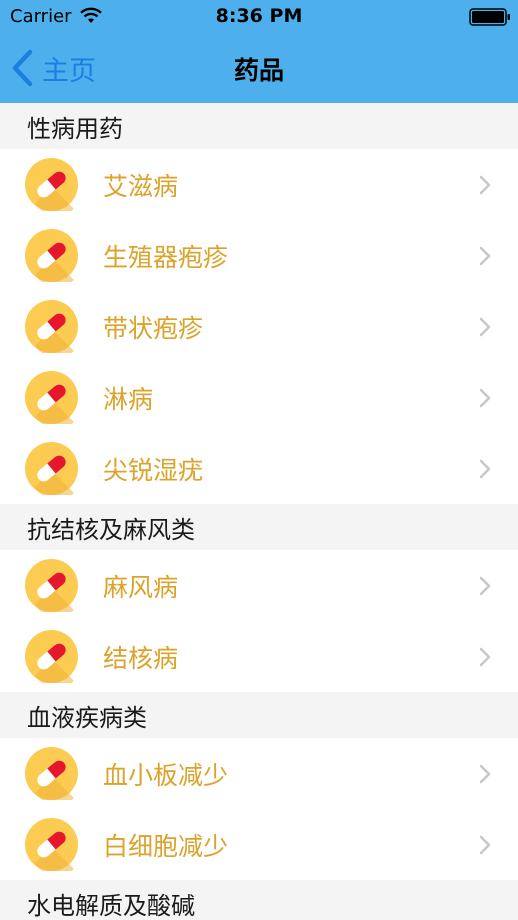 The width and height of the screenshot is (518, 920). I want to click on page-title: 药品, so click(258, 70).